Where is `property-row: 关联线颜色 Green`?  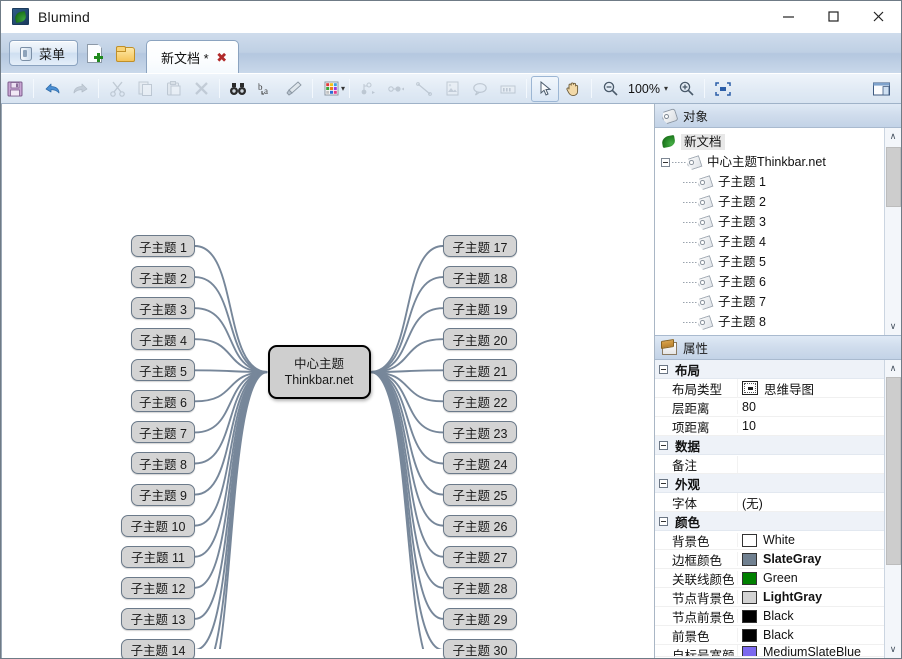 property-row: 关联线颜色 Green is located at coordinates (769, 578).